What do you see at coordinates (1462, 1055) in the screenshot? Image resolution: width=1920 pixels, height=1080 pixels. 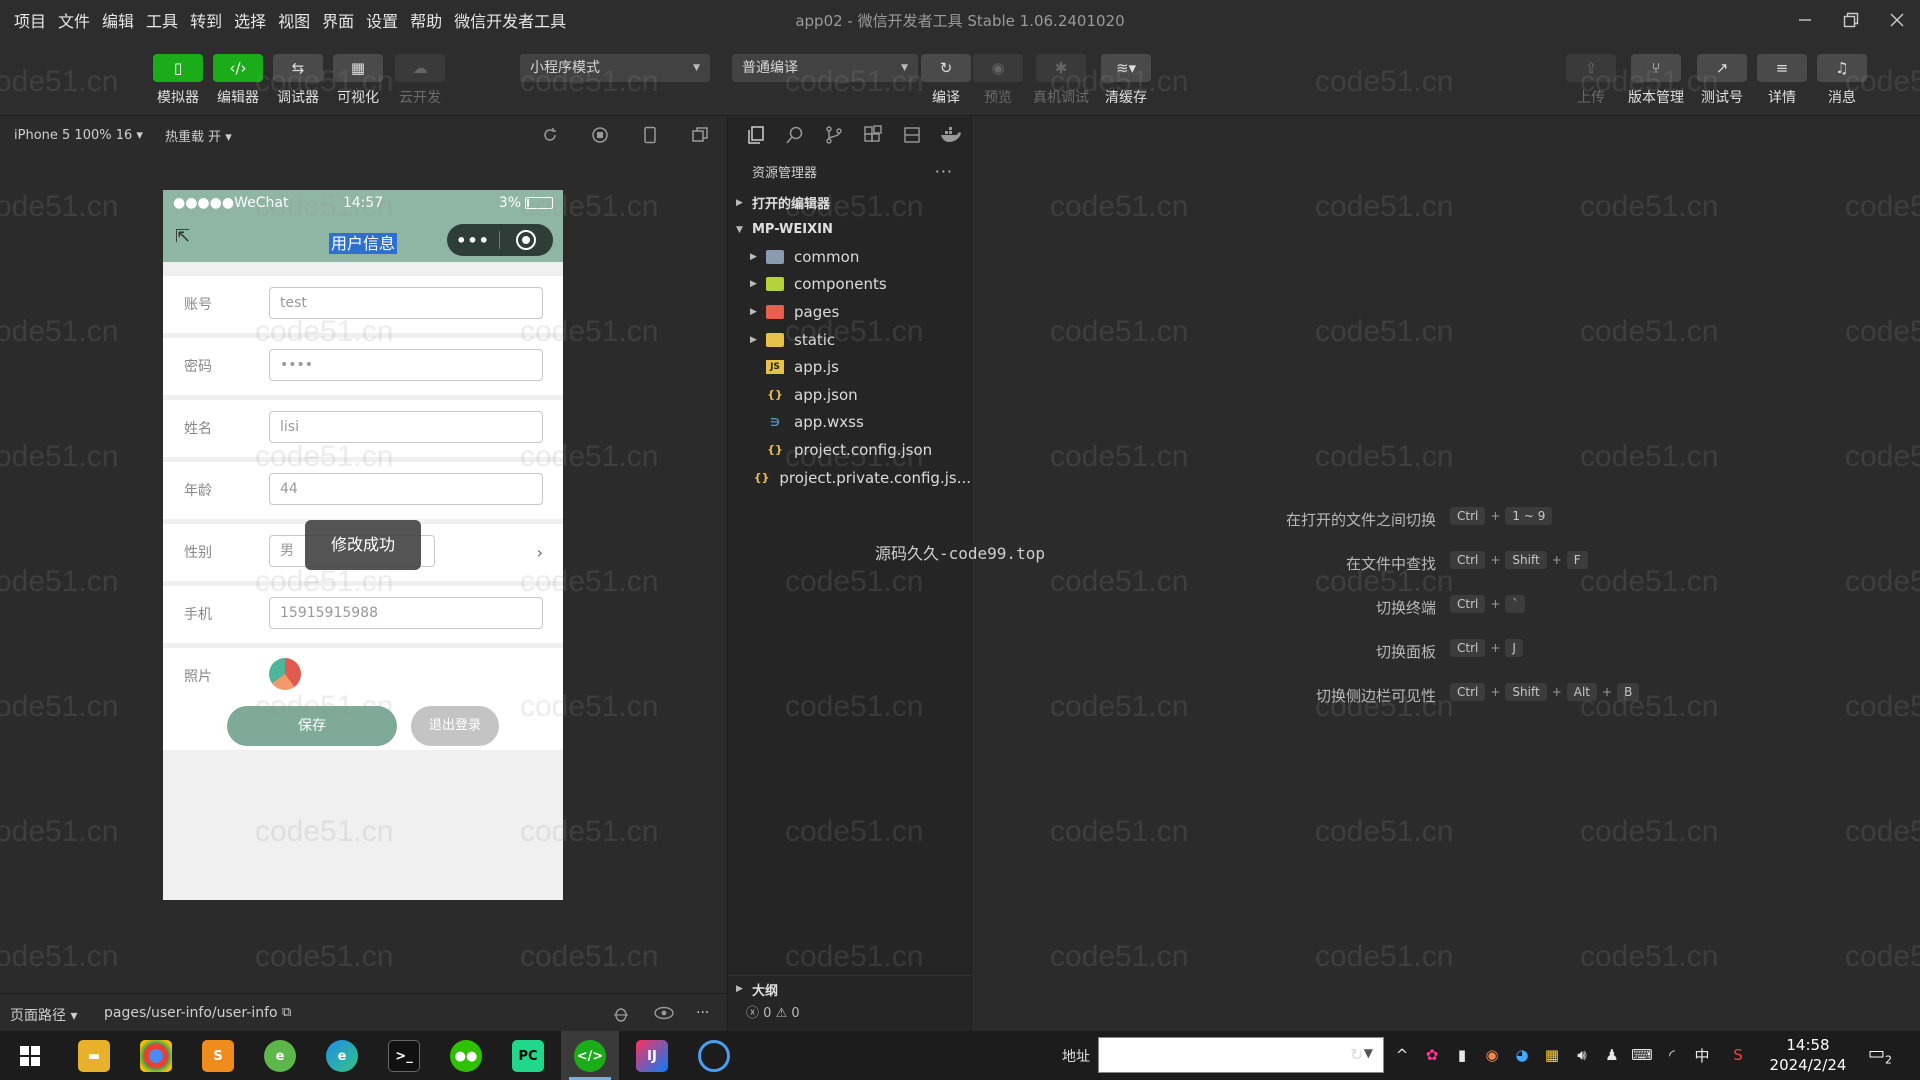 I see `microphone-icon: ▮` at bounding box center [1462, 1055].